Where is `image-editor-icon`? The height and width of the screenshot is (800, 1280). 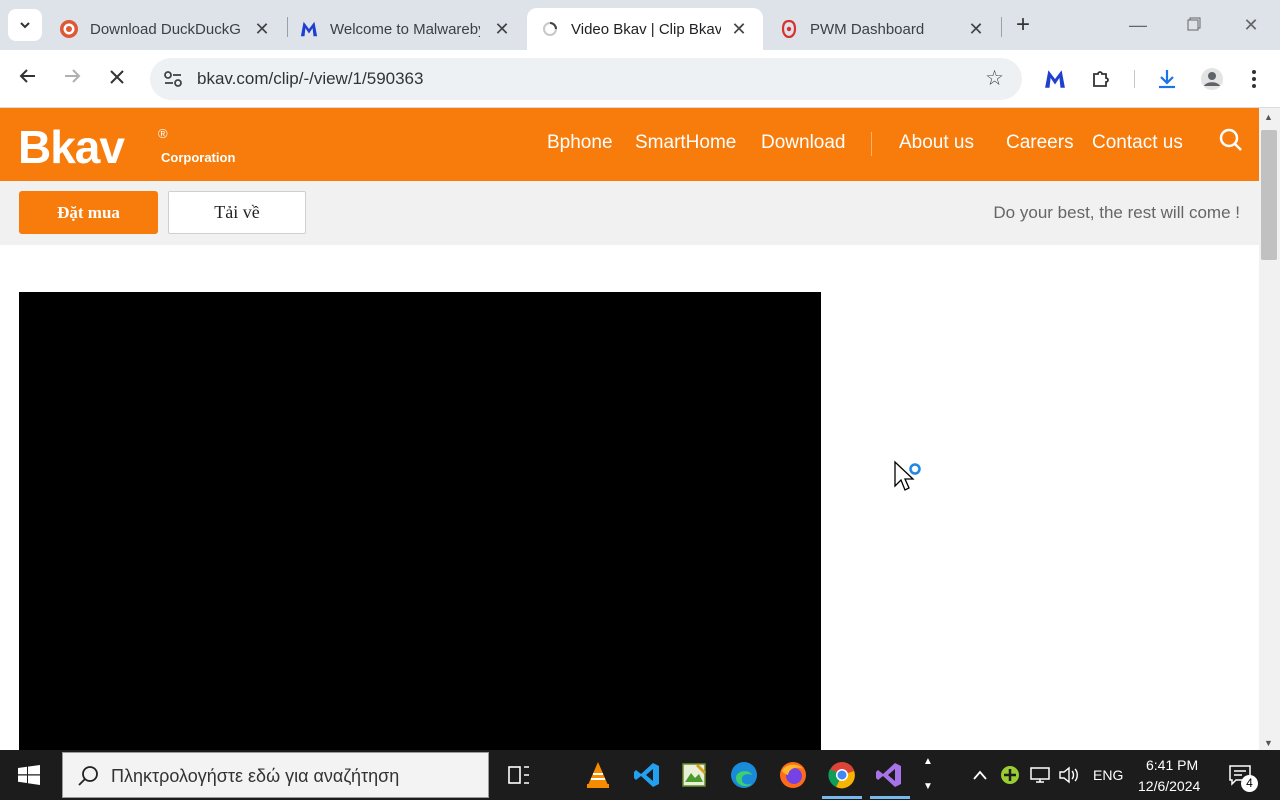
image-editor-icon is located at coordinates (694, 775).